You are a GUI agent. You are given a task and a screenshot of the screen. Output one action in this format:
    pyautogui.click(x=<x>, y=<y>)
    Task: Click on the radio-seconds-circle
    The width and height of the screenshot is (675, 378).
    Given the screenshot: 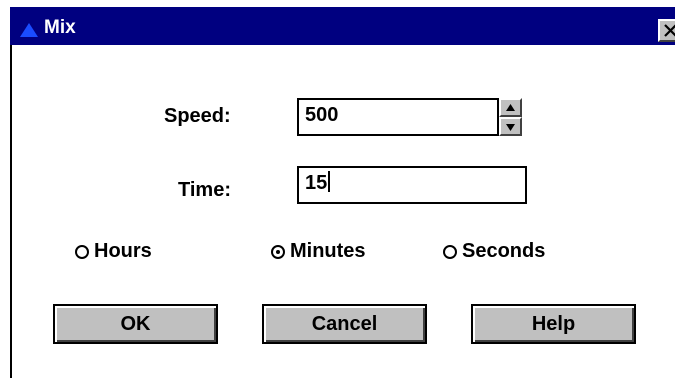 What is the action you would take?
    pyautogui.click(x=450, y=251)
    